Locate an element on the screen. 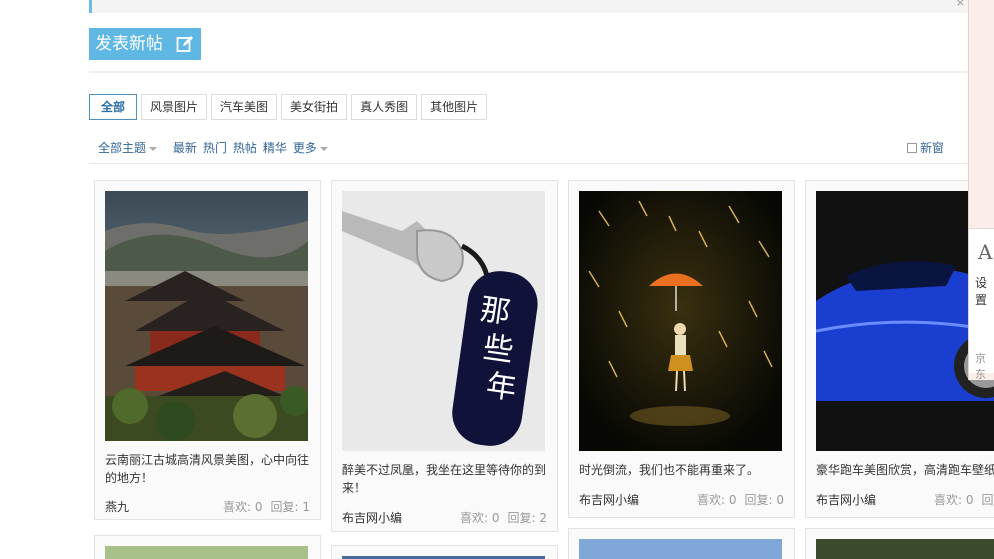 The height and width of the screenshot is (559, 994). post-title: 云南丽江古城高清风景美图，心中向往的地方！ is located at coordinates (209, 469).